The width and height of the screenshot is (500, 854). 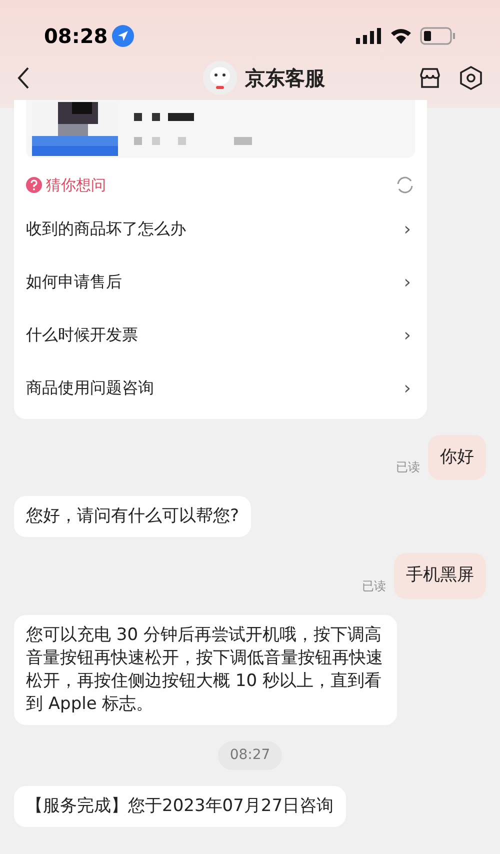 I want to click on suggestion-item: 商品使用问题咨询 ›, so click(x=220, y=388).